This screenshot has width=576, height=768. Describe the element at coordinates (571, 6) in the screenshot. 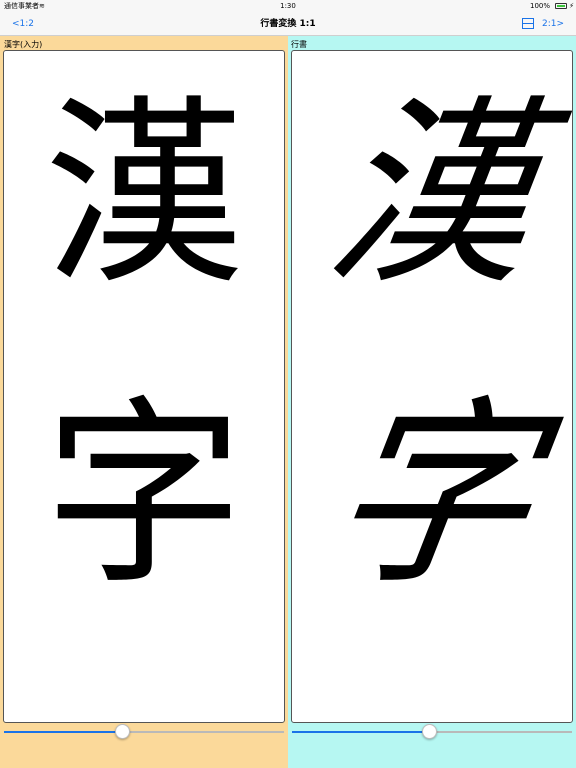

I see `charging-icon: ⚡` at that location.